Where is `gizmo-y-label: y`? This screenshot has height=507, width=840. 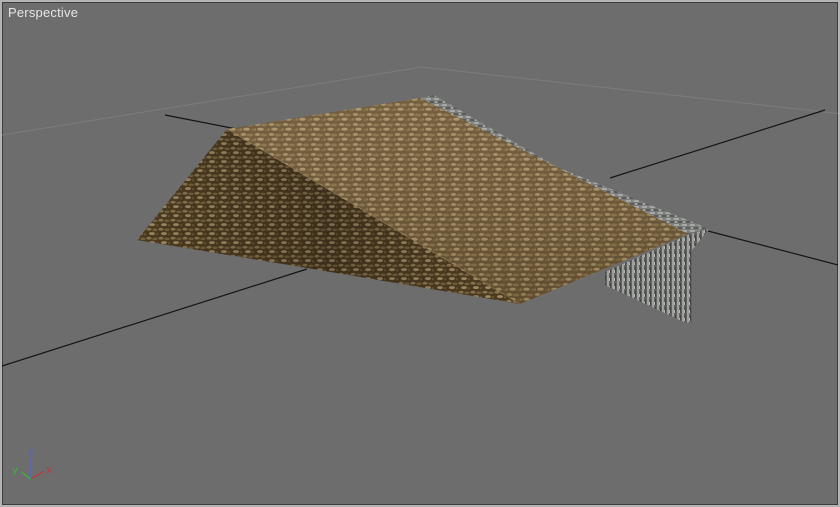
gizmo-y-label: y is located at coordinates (15, 470).